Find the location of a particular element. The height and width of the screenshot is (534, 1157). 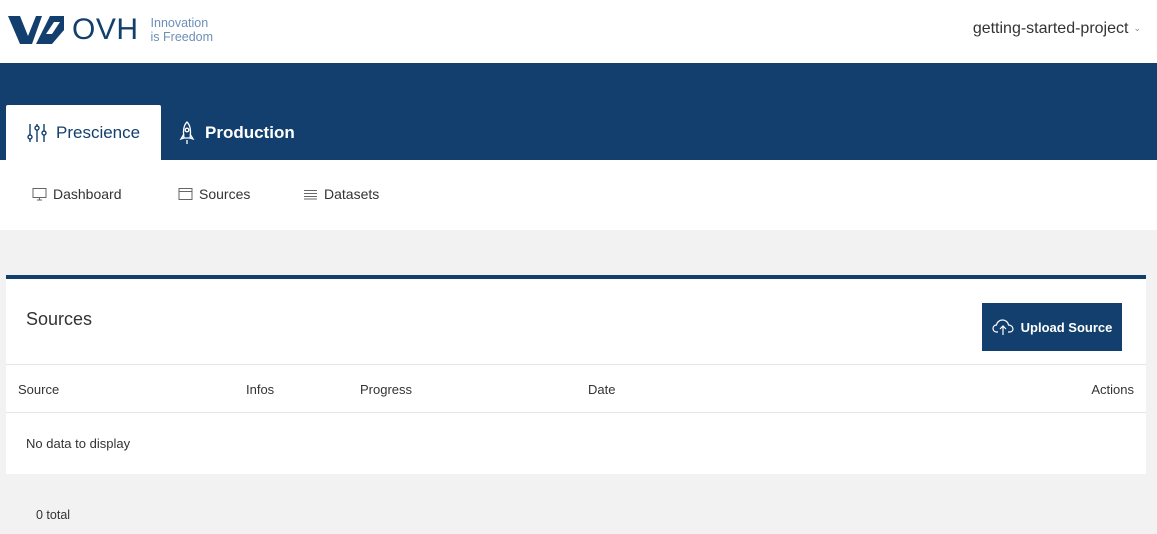

ovh-logo: OVH Innovation is Freedom is located at coordinates (109, 30).